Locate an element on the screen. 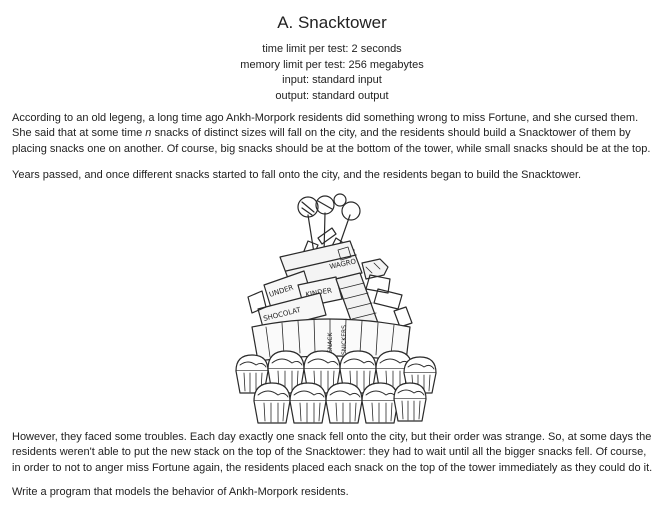 The width and height of the screenshot is (664, 506). time-limit: time limit per test: 2 seconds is located at coordinates (332, 49).